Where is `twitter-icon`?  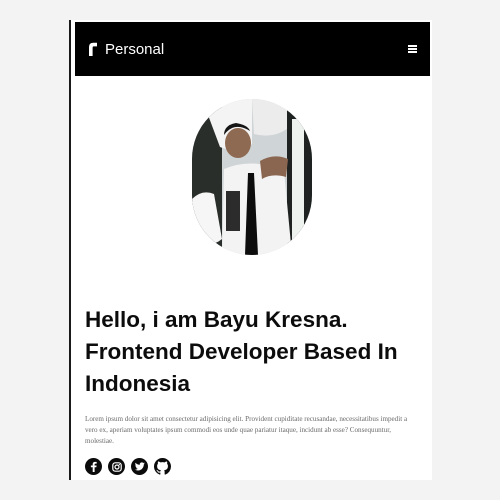
twitter-icon is located at coordinates (139, 466).